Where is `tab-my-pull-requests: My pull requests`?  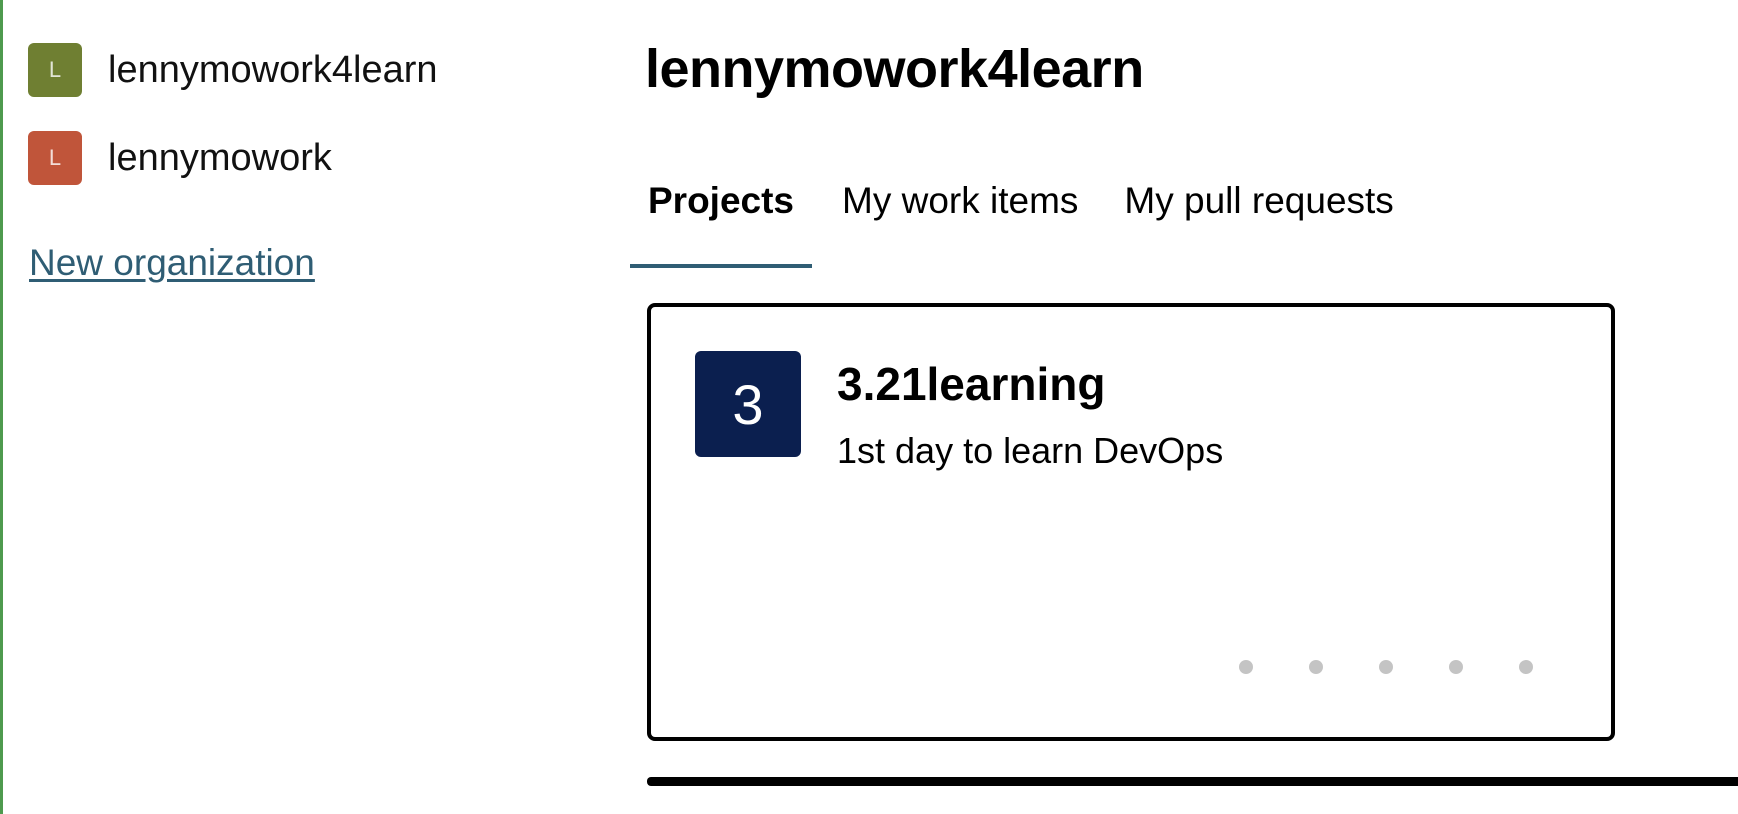
tab-my-pull-requests: My pull requests is located at coordinates (1258, 214).